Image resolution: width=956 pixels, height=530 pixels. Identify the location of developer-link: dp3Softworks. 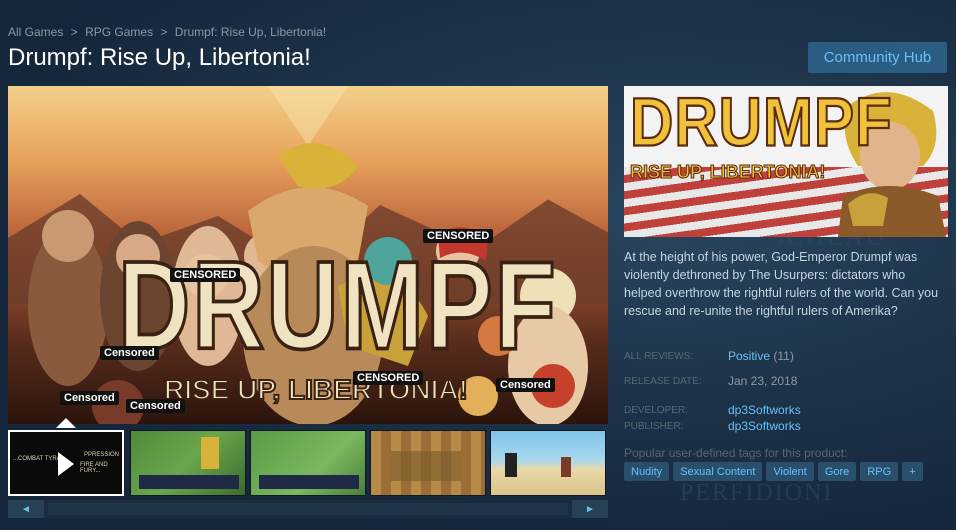
(764, 410).